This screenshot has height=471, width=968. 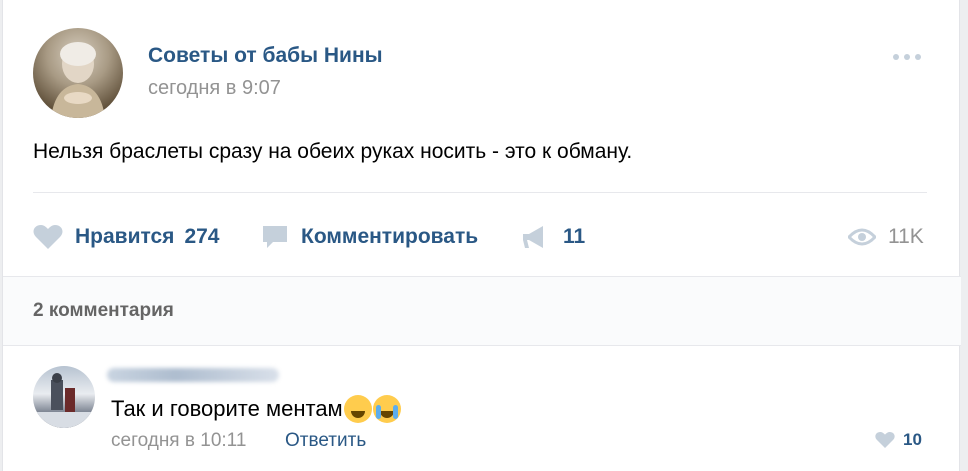 What do you see at coordinates (912, 439) in the screenshot?
I see `comment-like-count: 10` at bounding box center [912, 439].